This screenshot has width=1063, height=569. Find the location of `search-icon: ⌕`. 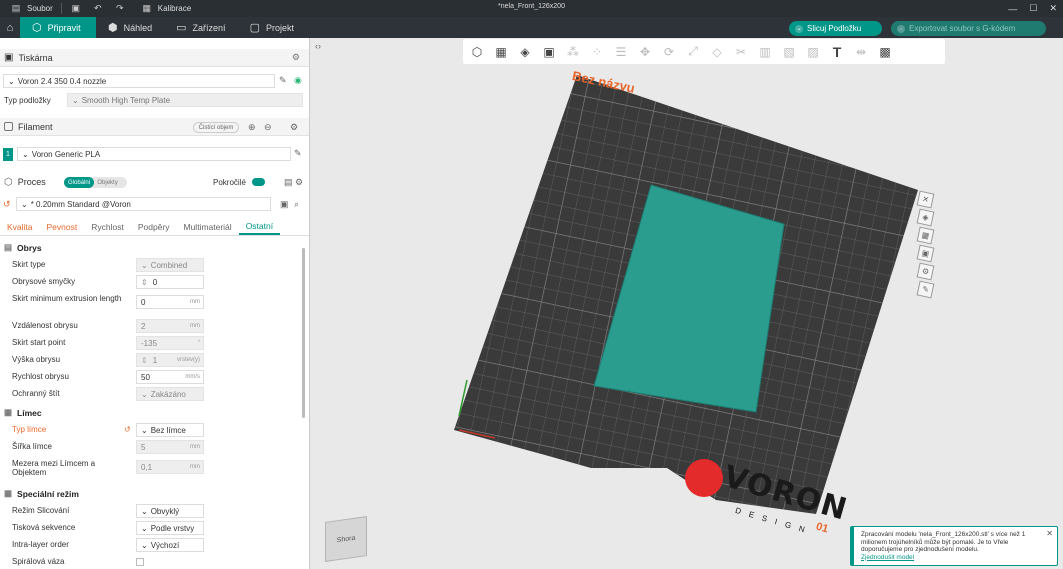

search-icon: ⌕ is located at coordinates (296, 204).